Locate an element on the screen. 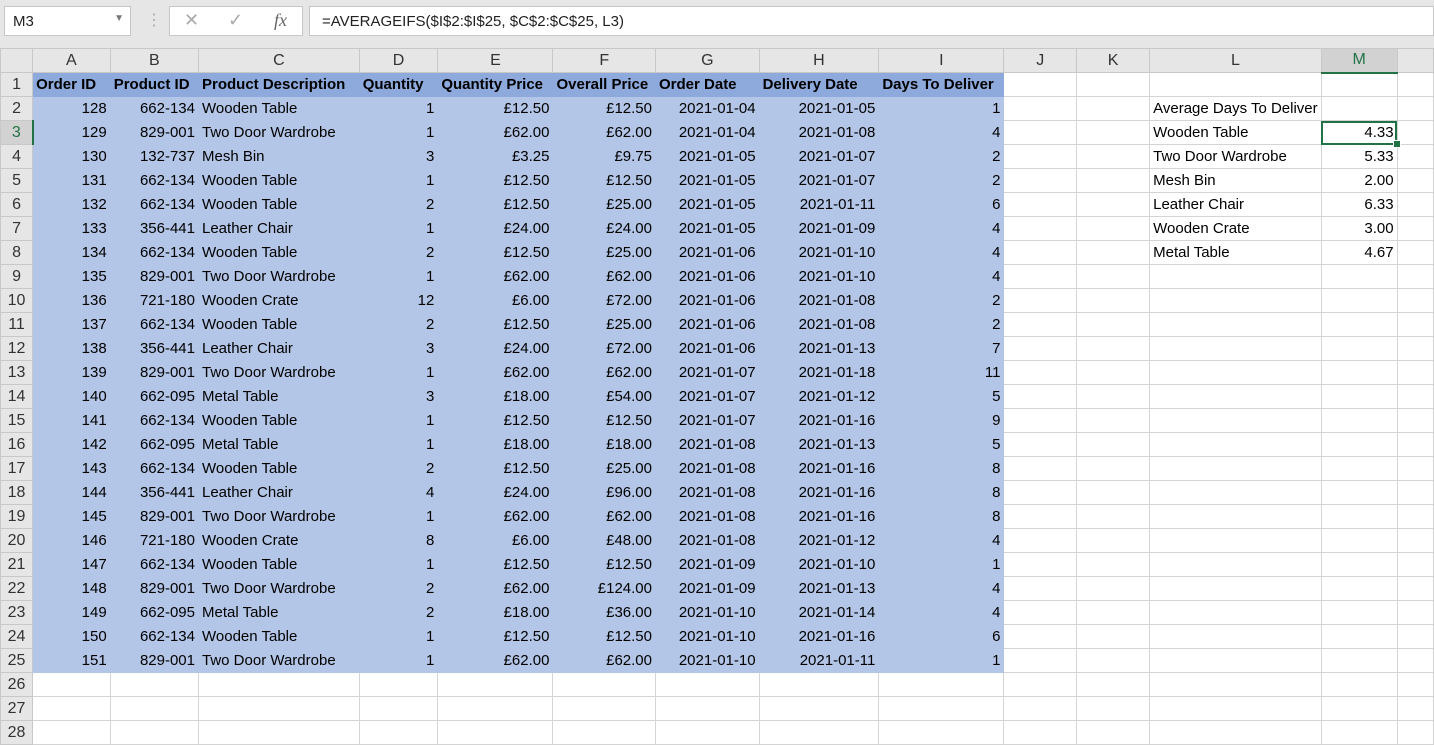 This screenshot has width=1434, height=745. column-header-b: B is located at coordinates (154, 60).